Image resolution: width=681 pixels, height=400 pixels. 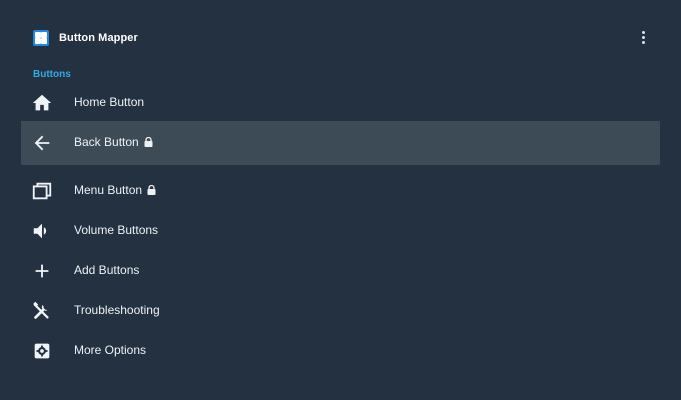 What do you see at coordinates (107, 270) in the screenshot?
I see `menu-item-label: Add Buttons` at bounding box center [107, 270].